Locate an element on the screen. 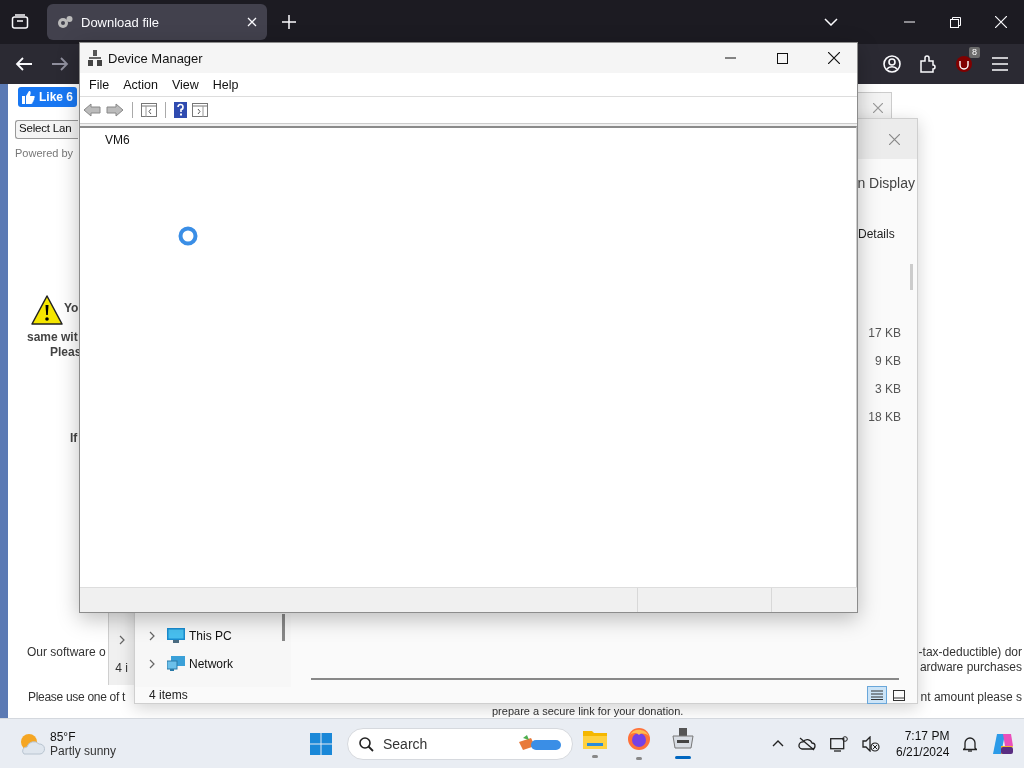  loading-spinner-icon is located at coordinates (188, 236).